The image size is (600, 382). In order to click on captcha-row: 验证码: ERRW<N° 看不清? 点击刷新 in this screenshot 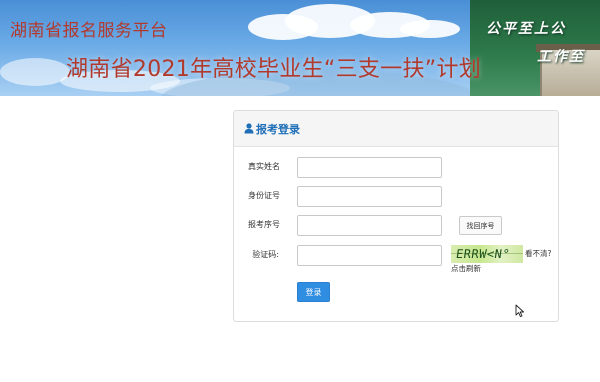, I will do `click(397, 259)`.